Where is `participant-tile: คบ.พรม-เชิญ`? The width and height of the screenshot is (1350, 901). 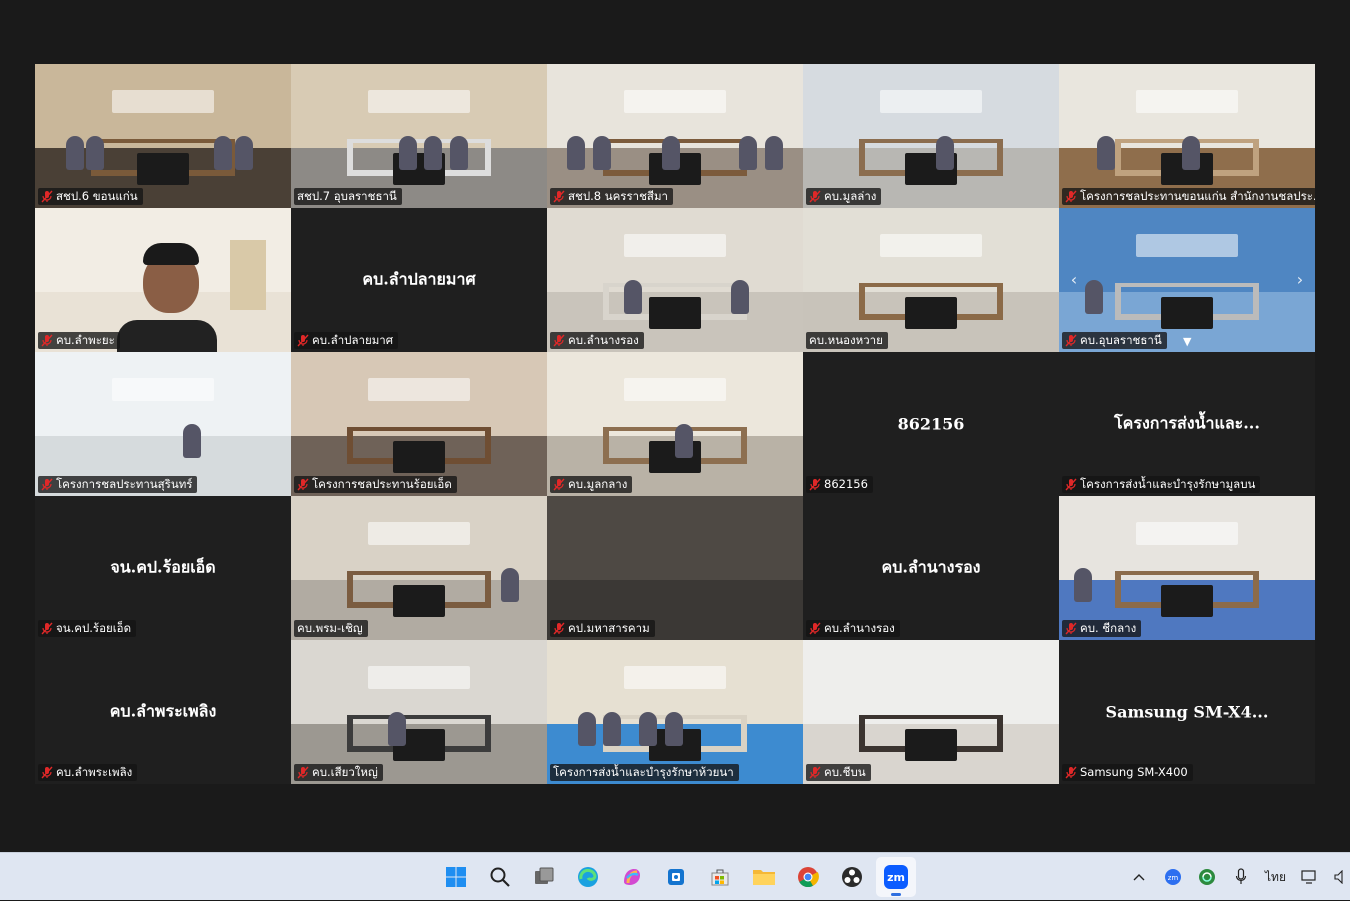 participant-tile: คบ.พรม-เชิญ is located at coordinates (419, 568).